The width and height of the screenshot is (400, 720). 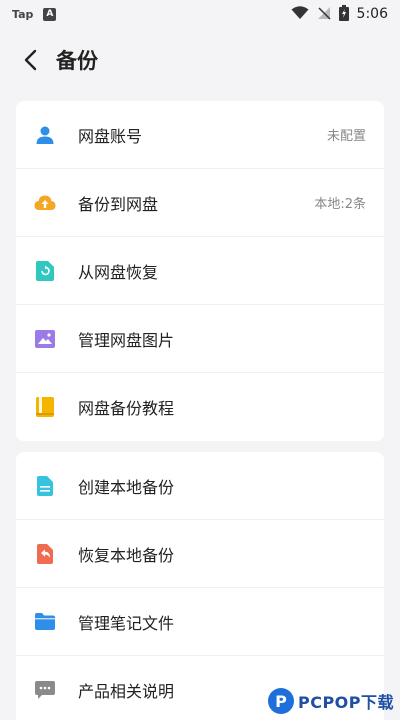 I want to click on user-icon, so click(x=45, y=135).